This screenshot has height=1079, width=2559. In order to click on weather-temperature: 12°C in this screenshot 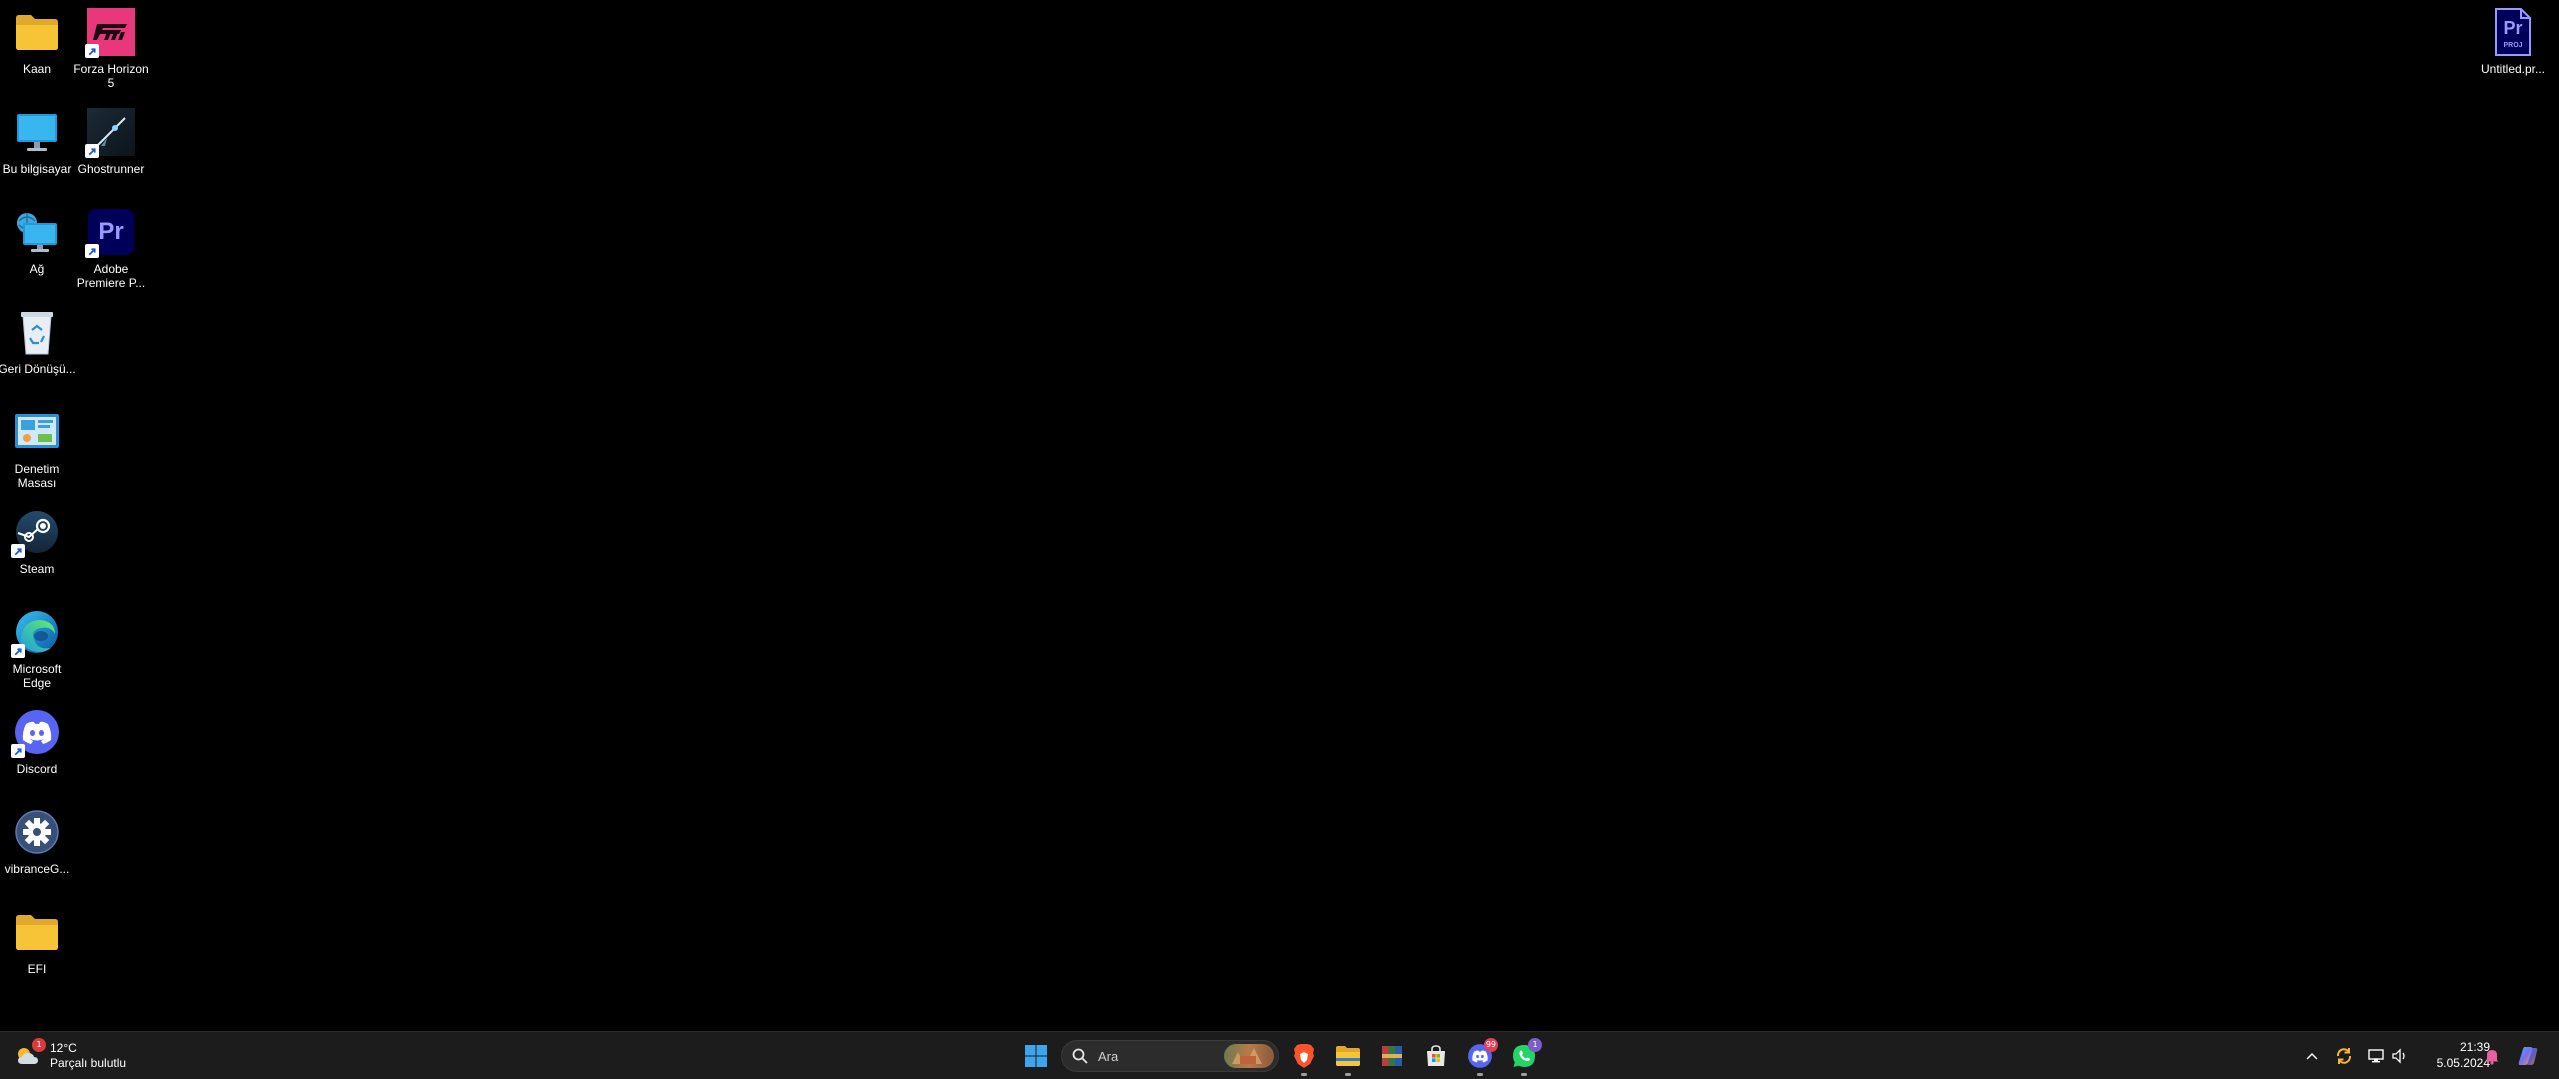, I will do `click(63, 1048)`.